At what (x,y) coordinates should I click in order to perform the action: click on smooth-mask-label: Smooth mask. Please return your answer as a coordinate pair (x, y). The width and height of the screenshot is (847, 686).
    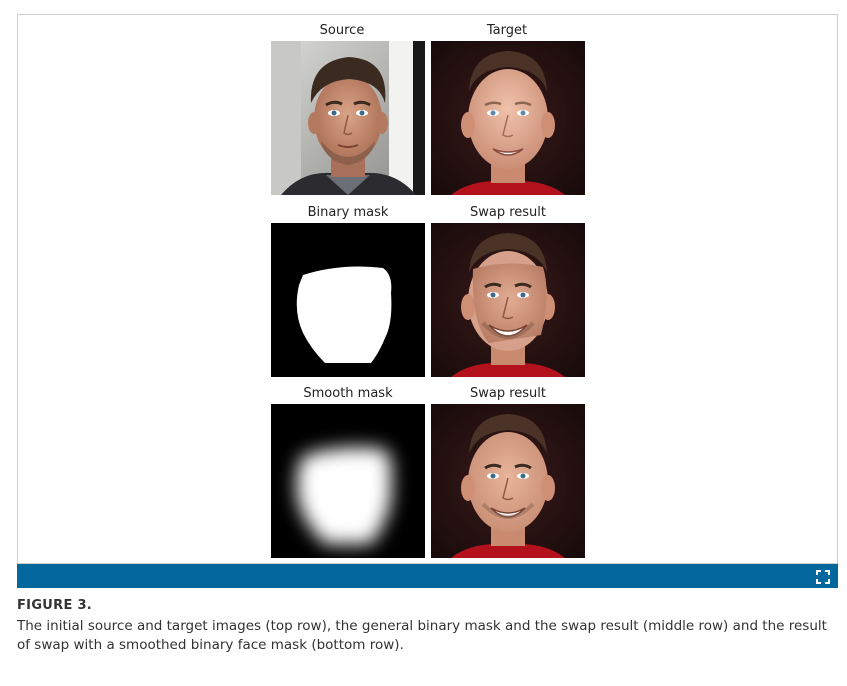
    Looking at the image, I should click on (348, 393).